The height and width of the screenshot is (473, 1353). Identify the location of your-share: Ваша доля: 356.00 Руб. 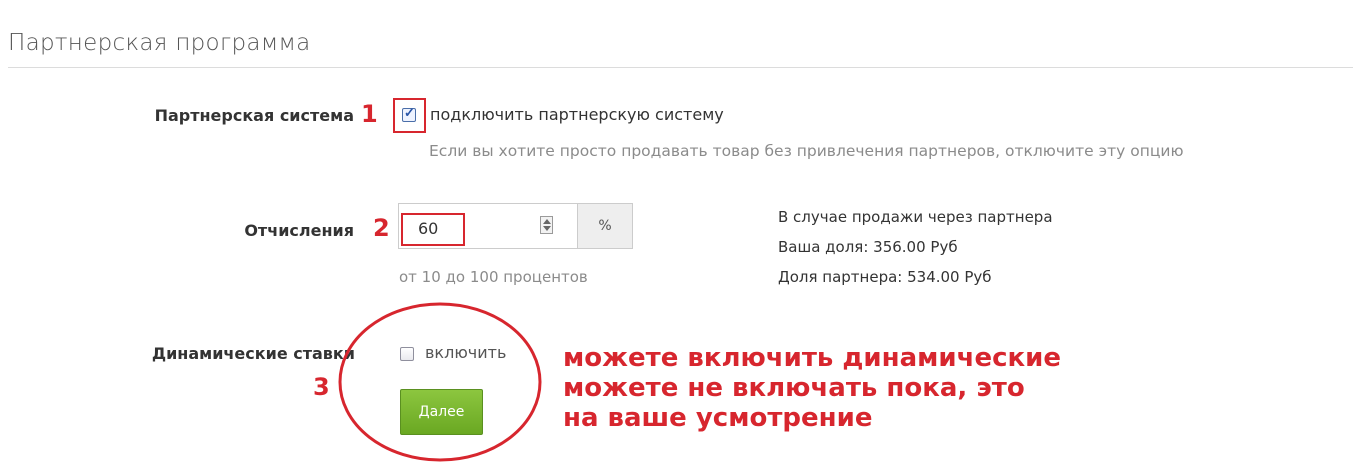
(868, 247).